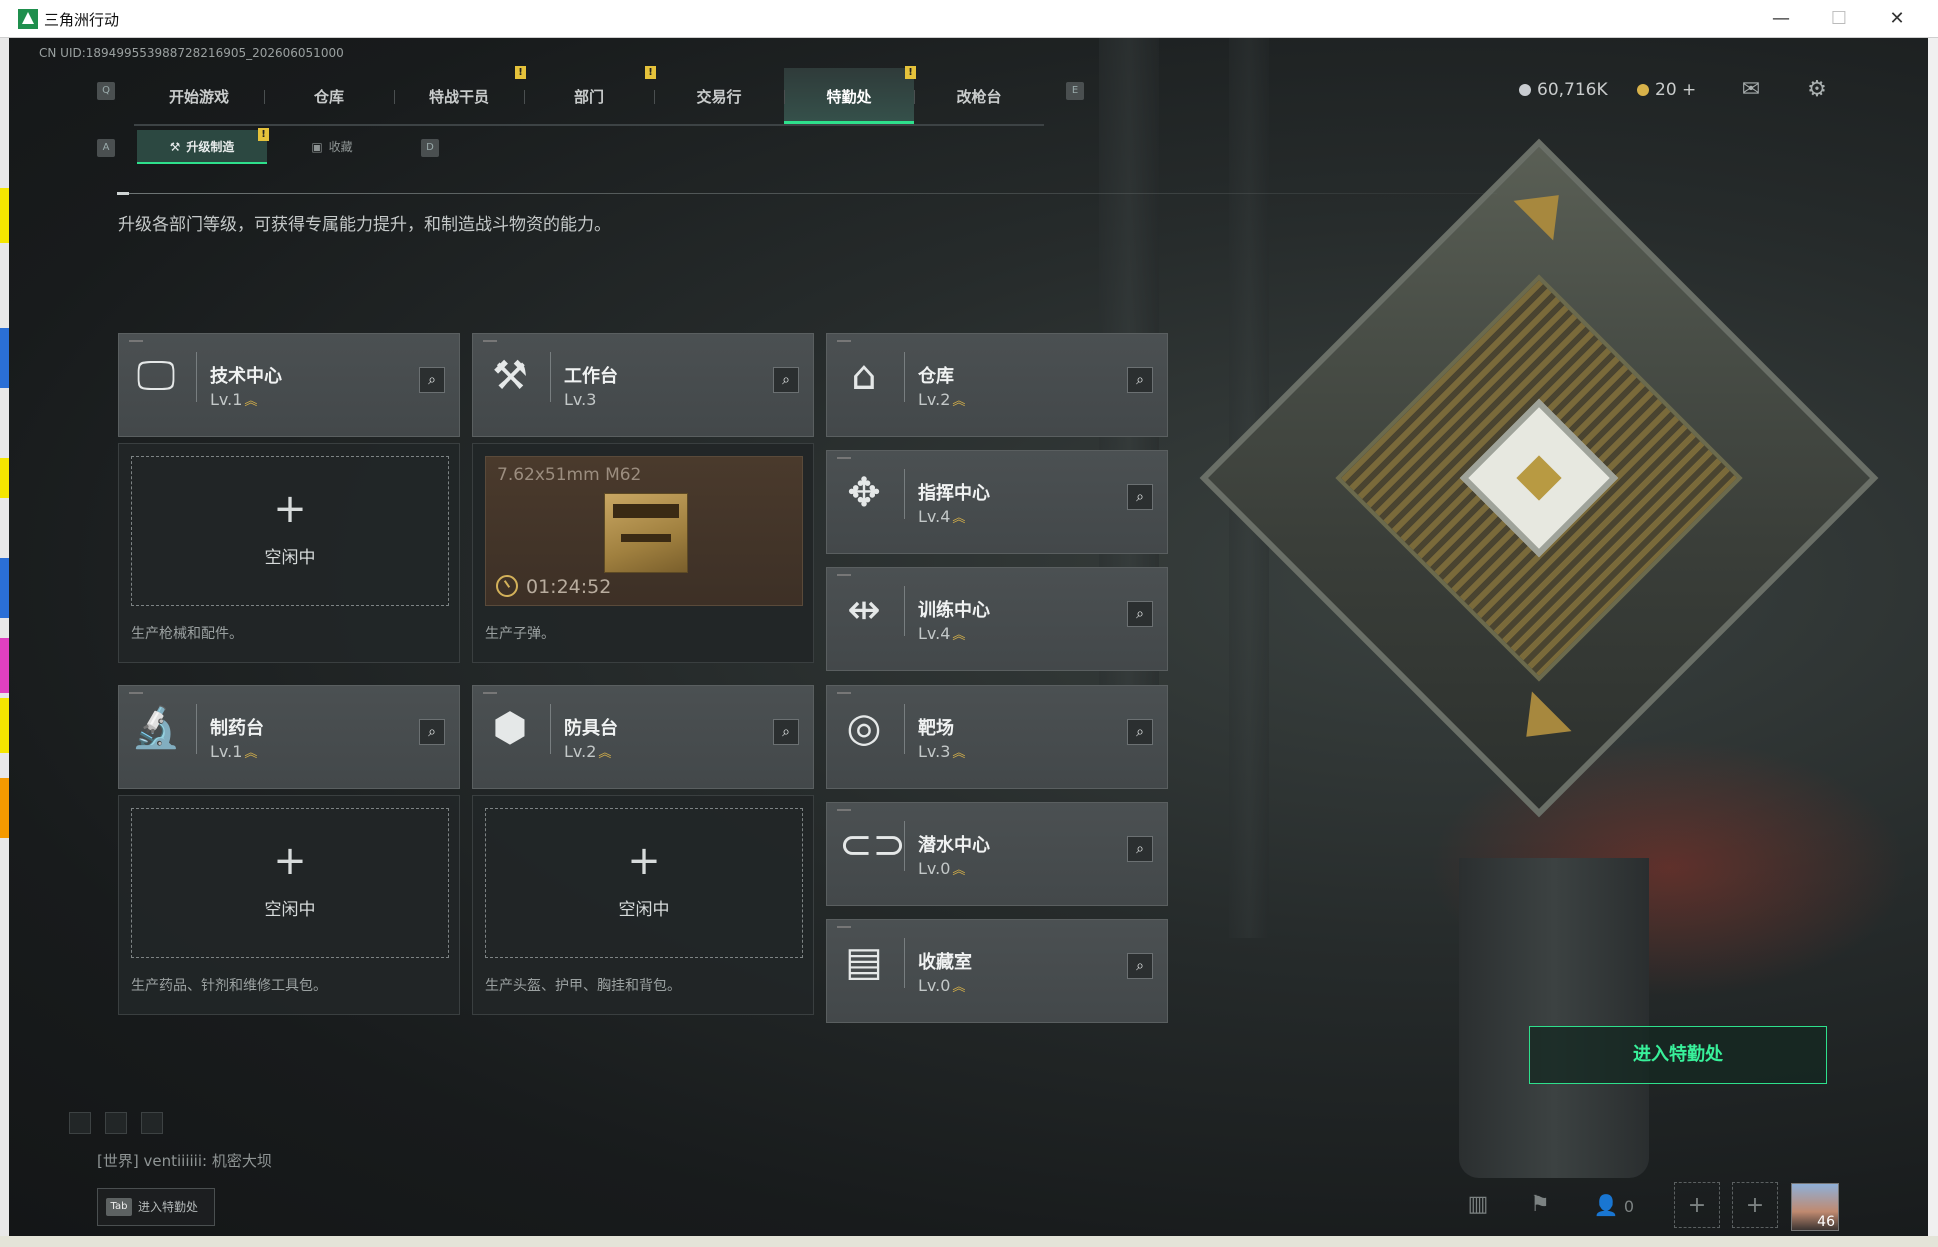  What do you see at coordinates (569, 475) in the screenshot?
I see `crafting-item-name: 7.62x51mm M62` at bounding box center [569, 475].